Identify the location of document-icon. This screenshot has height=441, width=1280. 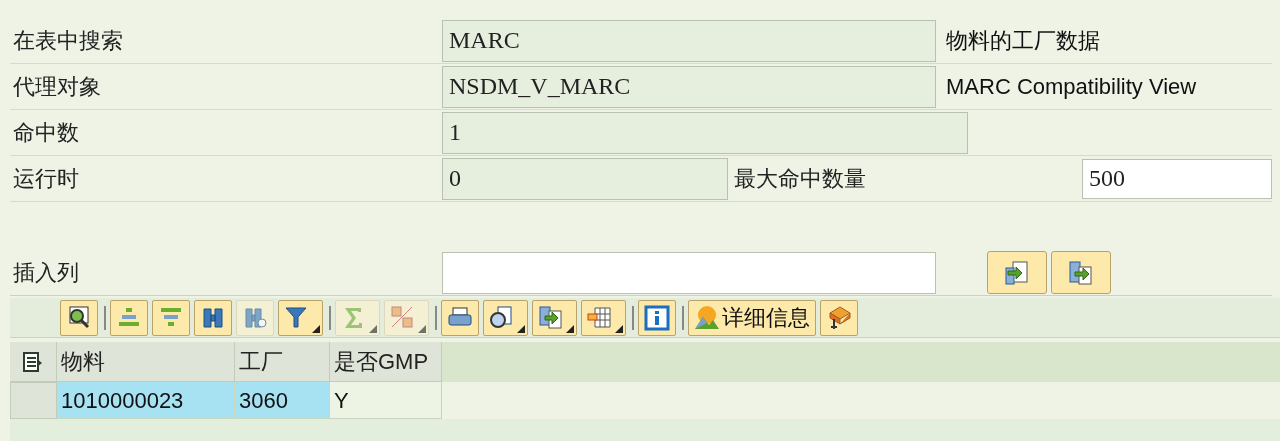
(502, 317).